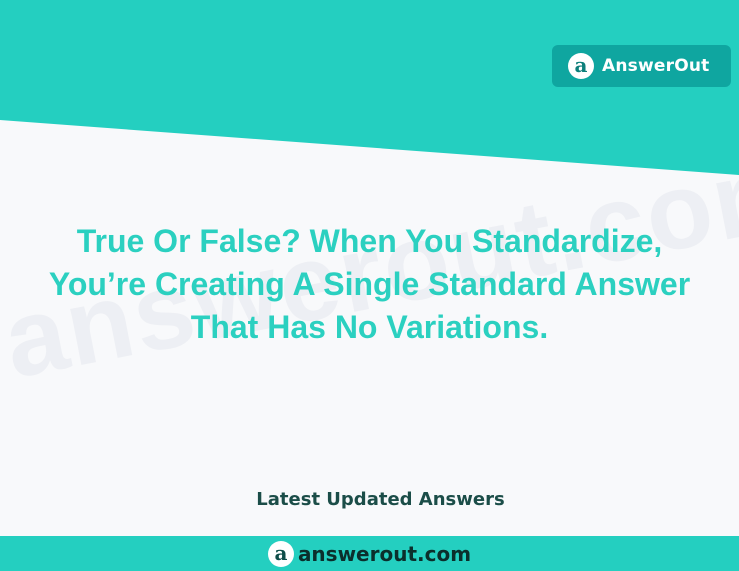 This screenshot has width=739, height=571. What do you see at coordinates (369, 241) in the screenshot?
I see `question-line-1: True Or False? When You Standardize,` at bounding box center [369, 241].